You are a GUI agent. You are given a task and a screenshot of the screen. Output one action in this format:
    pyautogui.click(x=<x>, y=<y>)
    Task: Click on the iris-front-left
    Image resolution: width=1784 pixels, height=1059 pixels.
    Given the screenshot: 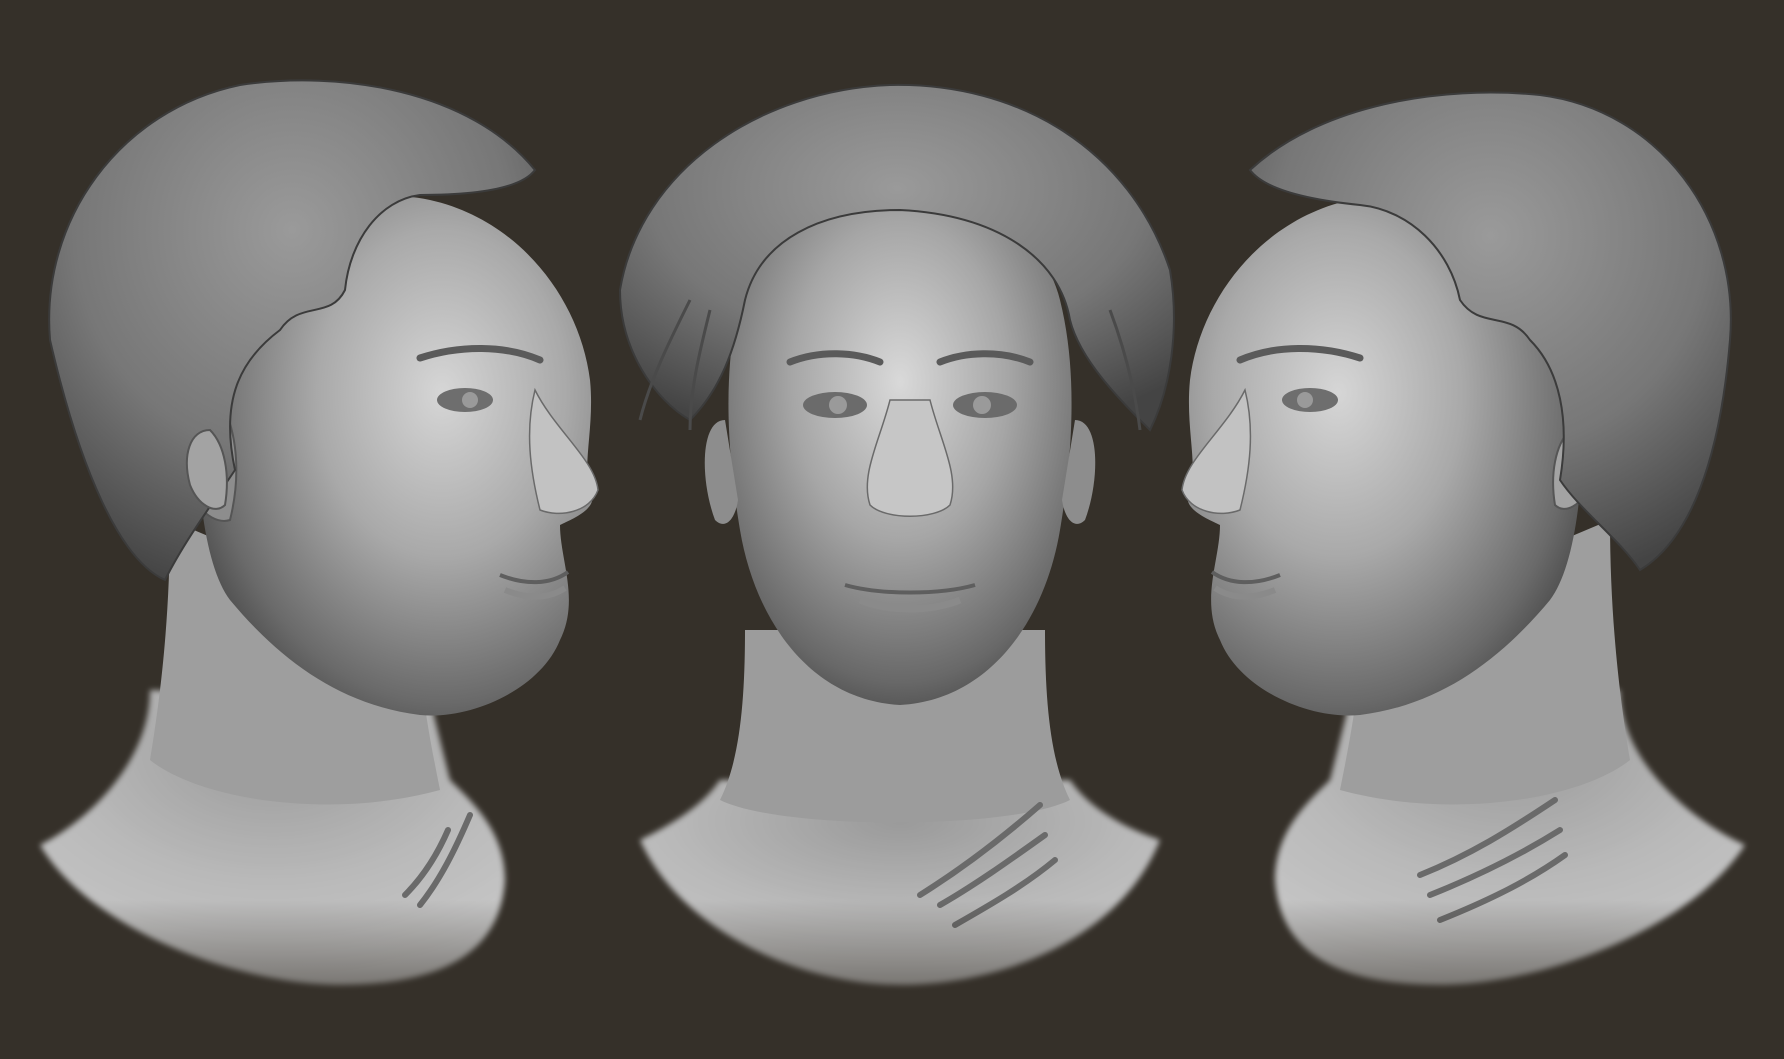 What is the action you would take?
    pyautogui.click(x=838, y=405)
    